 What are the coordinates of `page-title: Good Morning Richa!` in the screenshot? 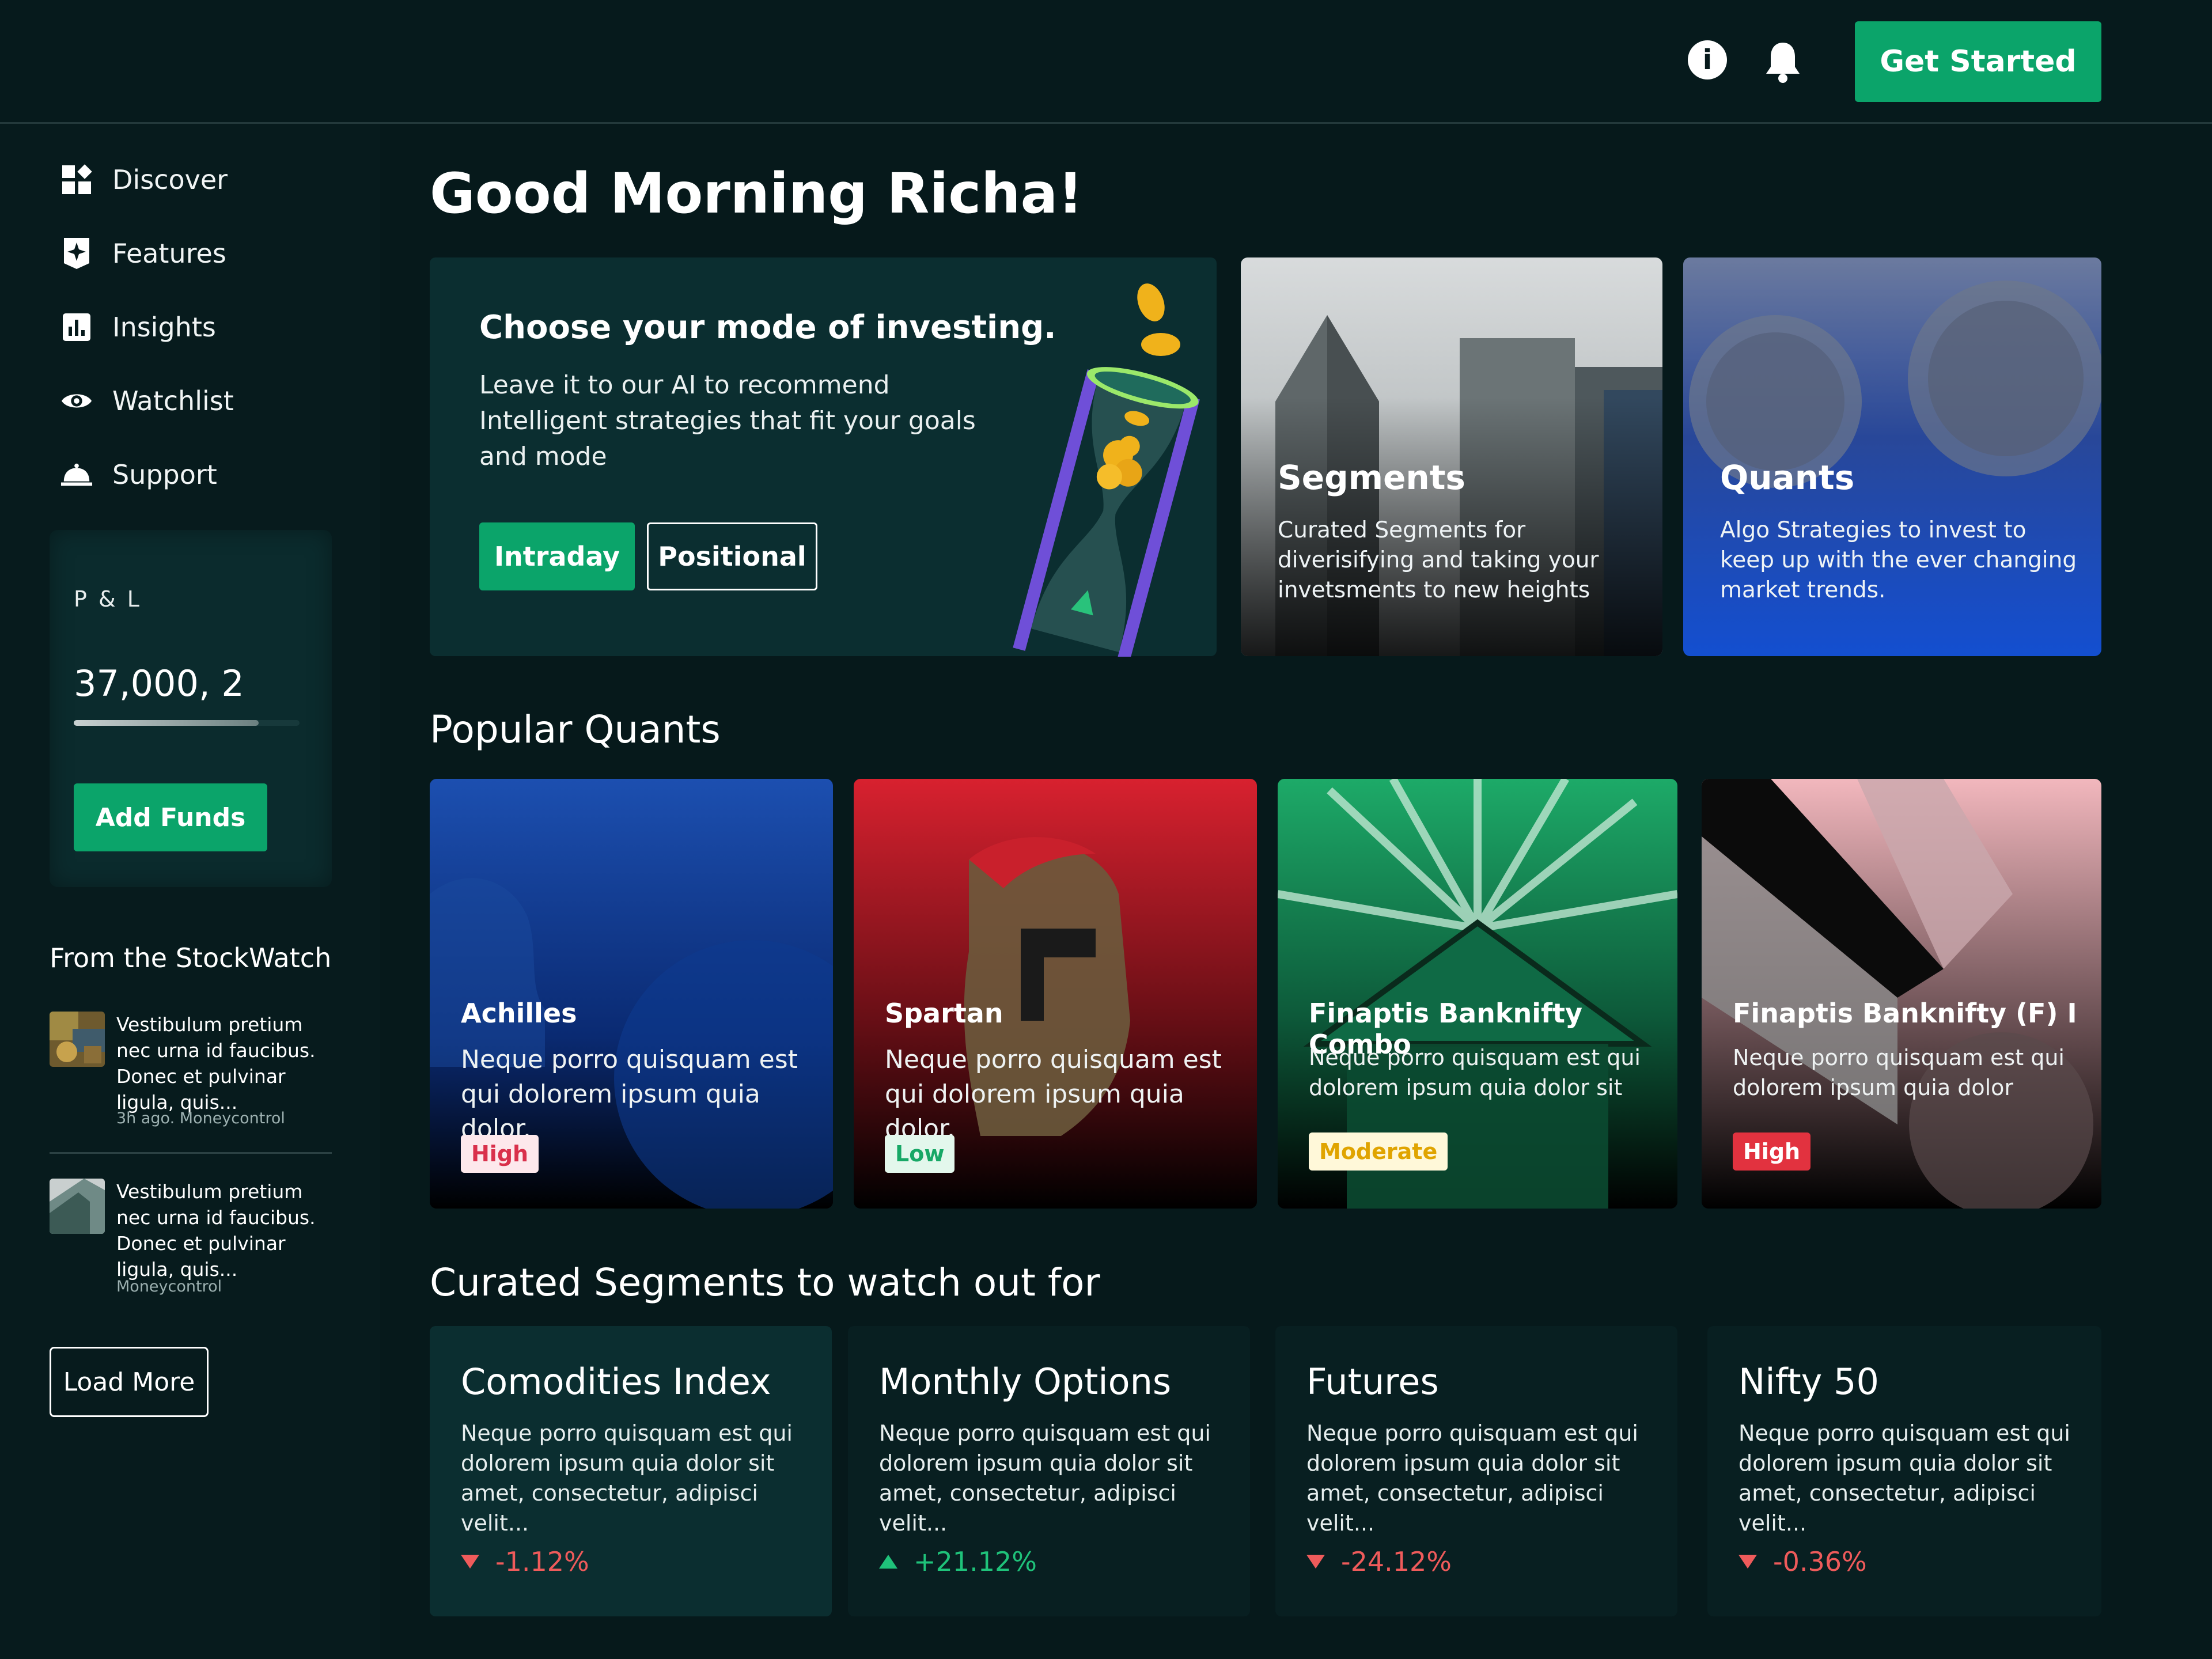 It's located at (757, 193).